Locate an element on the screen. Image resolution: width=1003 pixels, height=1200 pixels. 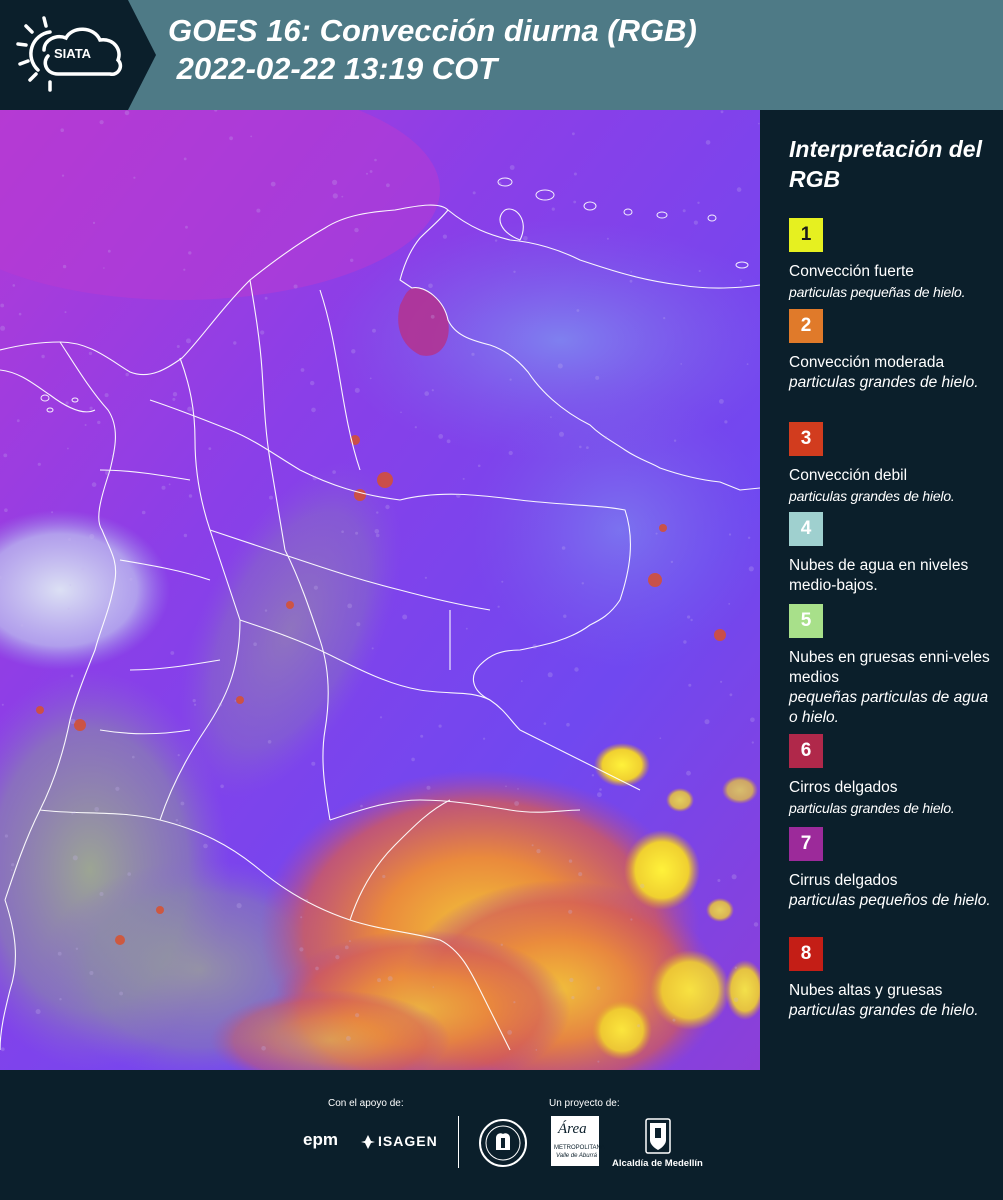
siata-logo: SIATA is located at coordinates (64, 55).